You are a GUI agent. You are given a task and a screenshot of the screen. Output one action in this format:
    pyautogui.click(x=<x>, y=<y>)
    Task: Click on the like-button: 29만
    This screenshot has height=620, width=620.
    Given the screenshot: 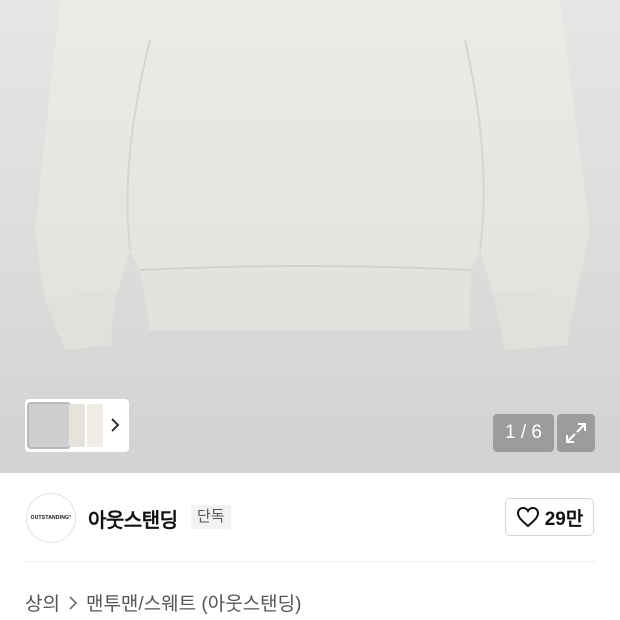 What is the action you would take?
    pyautogui.click(x=549, y=517)
    